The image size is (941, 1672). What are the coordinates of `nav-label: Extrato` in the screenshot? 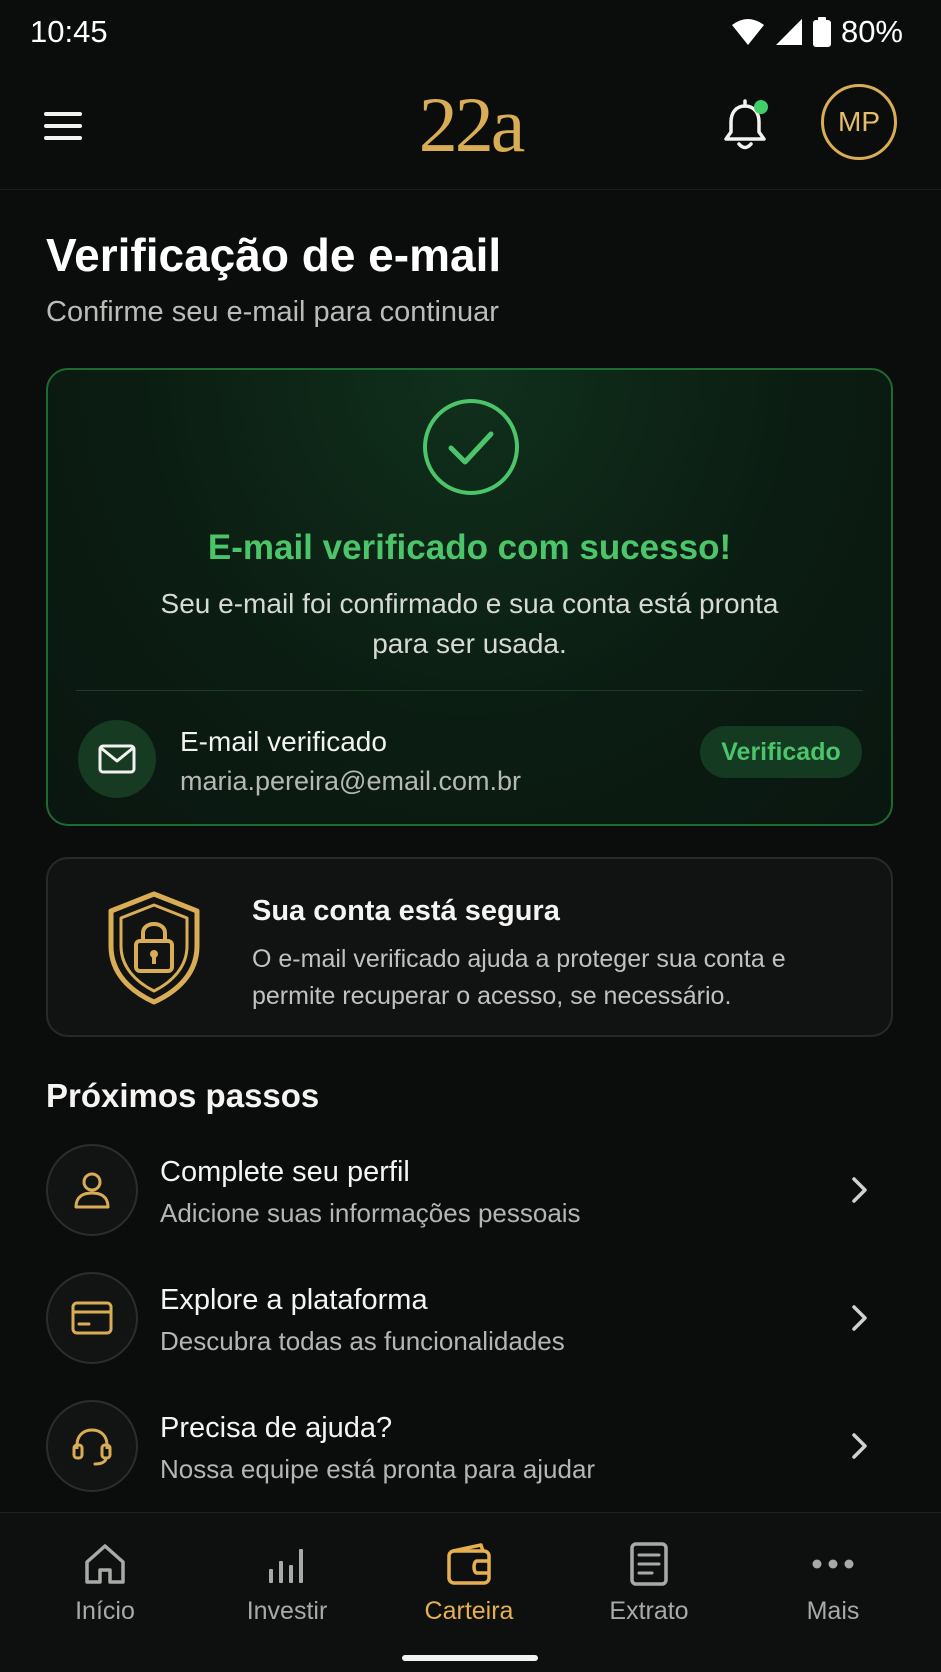 It's located at (649, 1611).